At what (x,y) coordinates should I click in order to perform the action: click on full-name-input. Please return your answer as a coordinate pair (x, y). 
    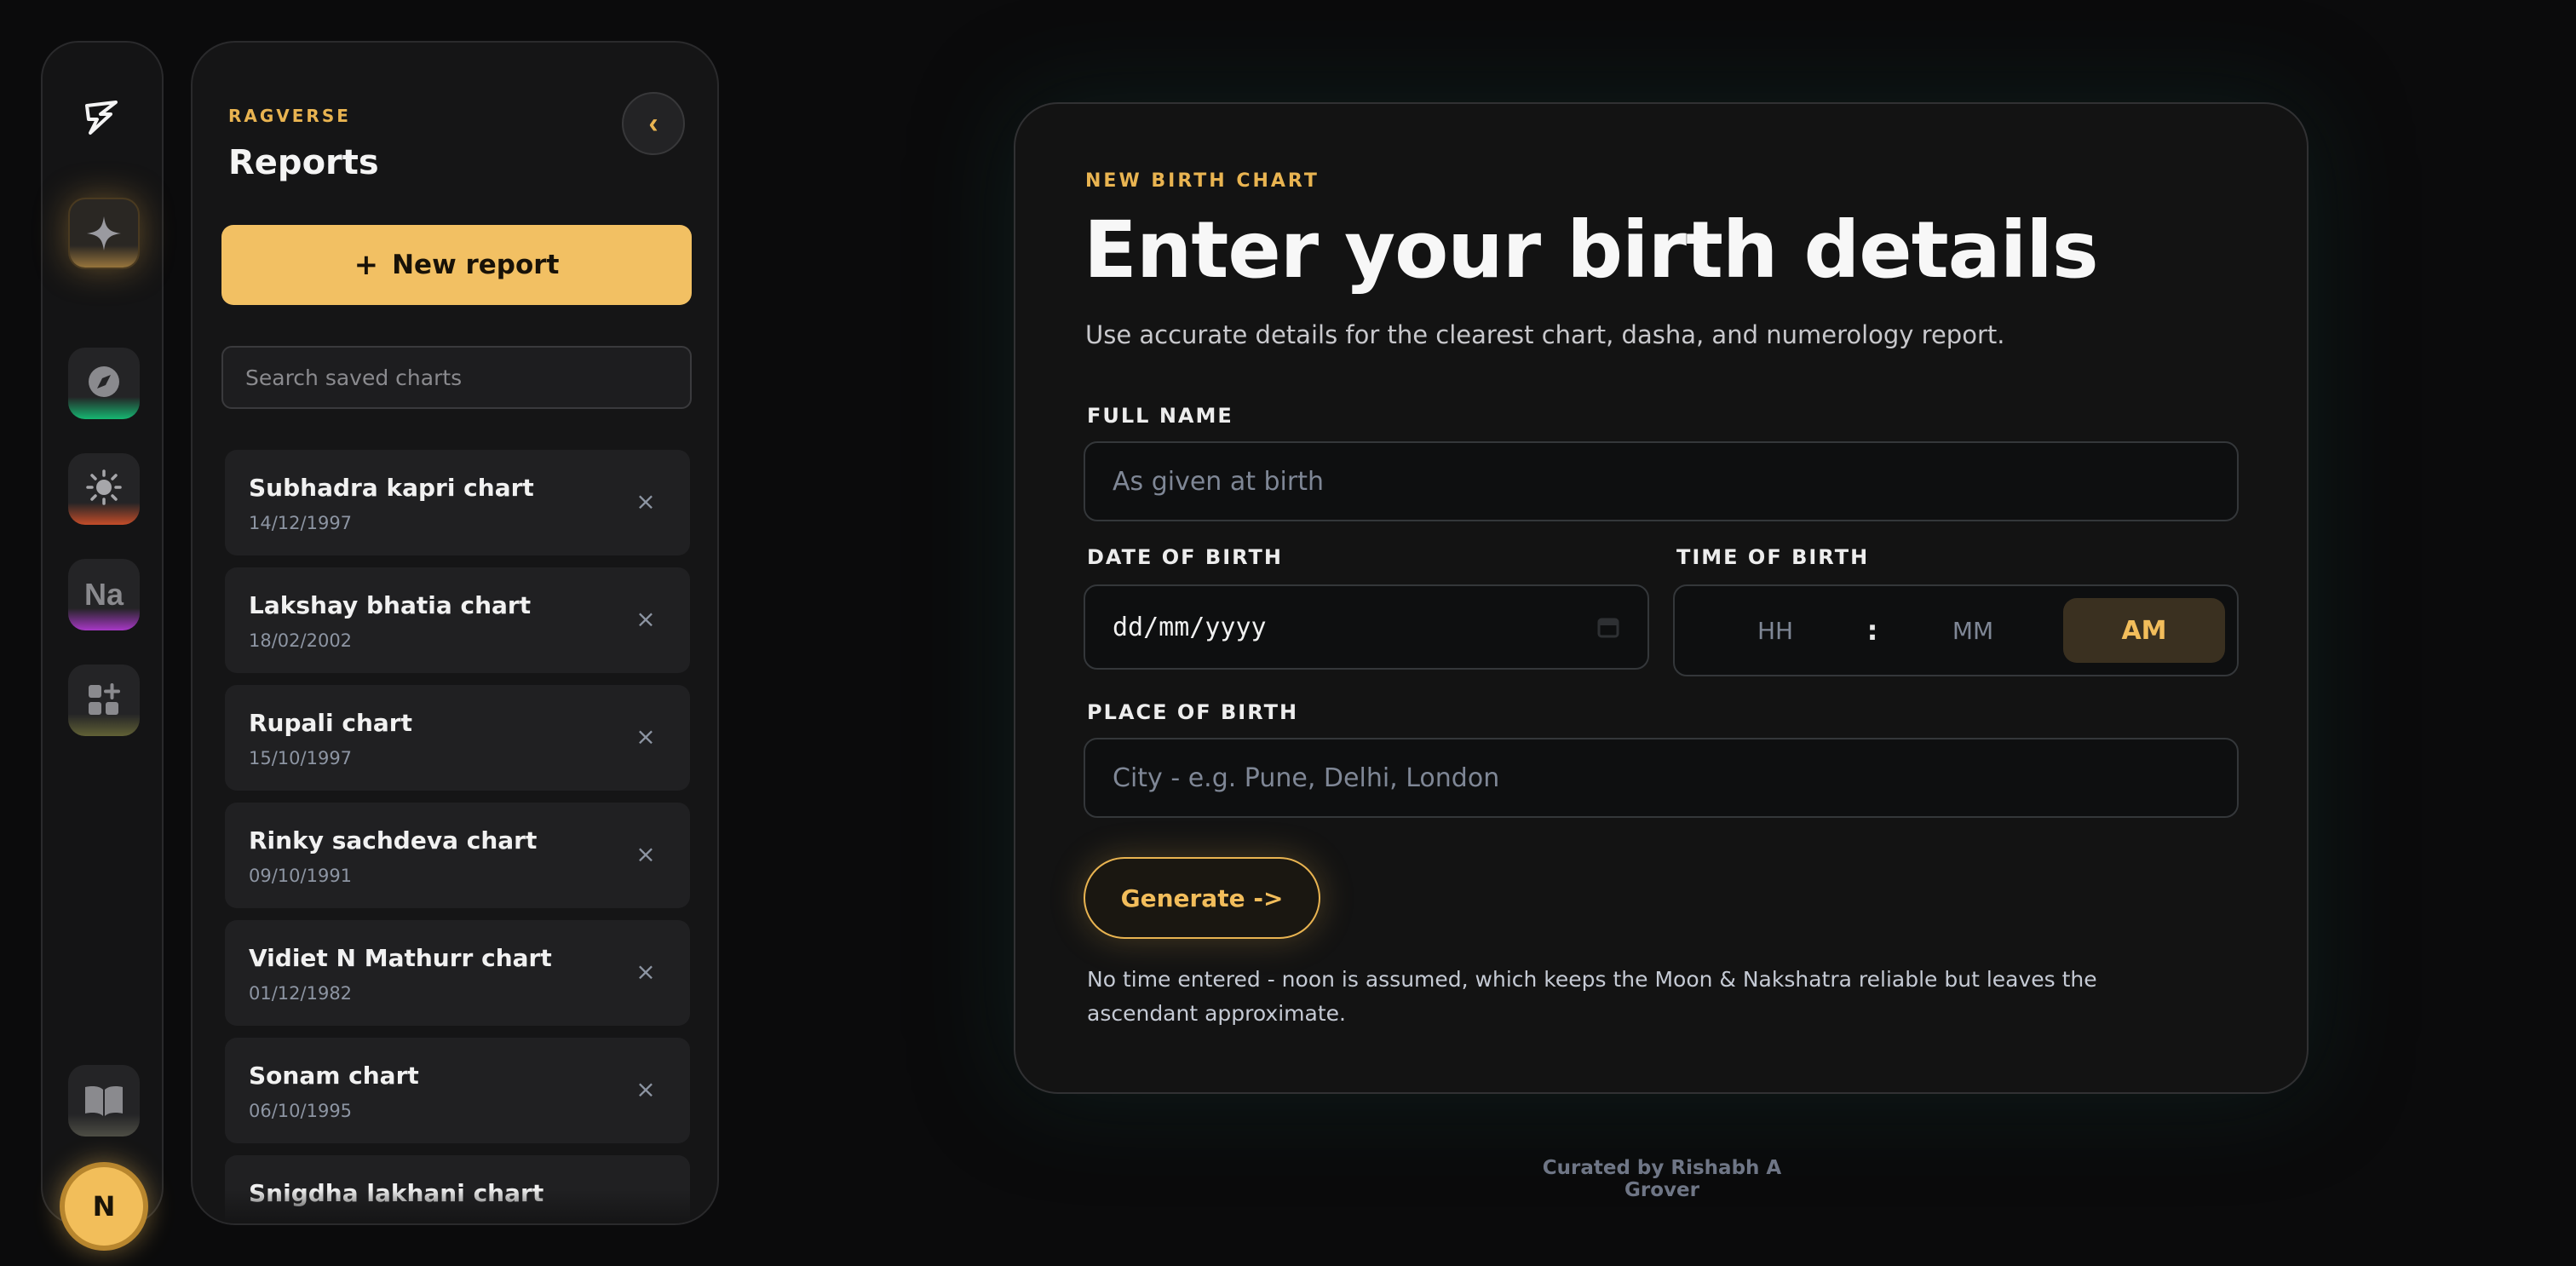
    Looking at the image, I should click on (1662, 481).